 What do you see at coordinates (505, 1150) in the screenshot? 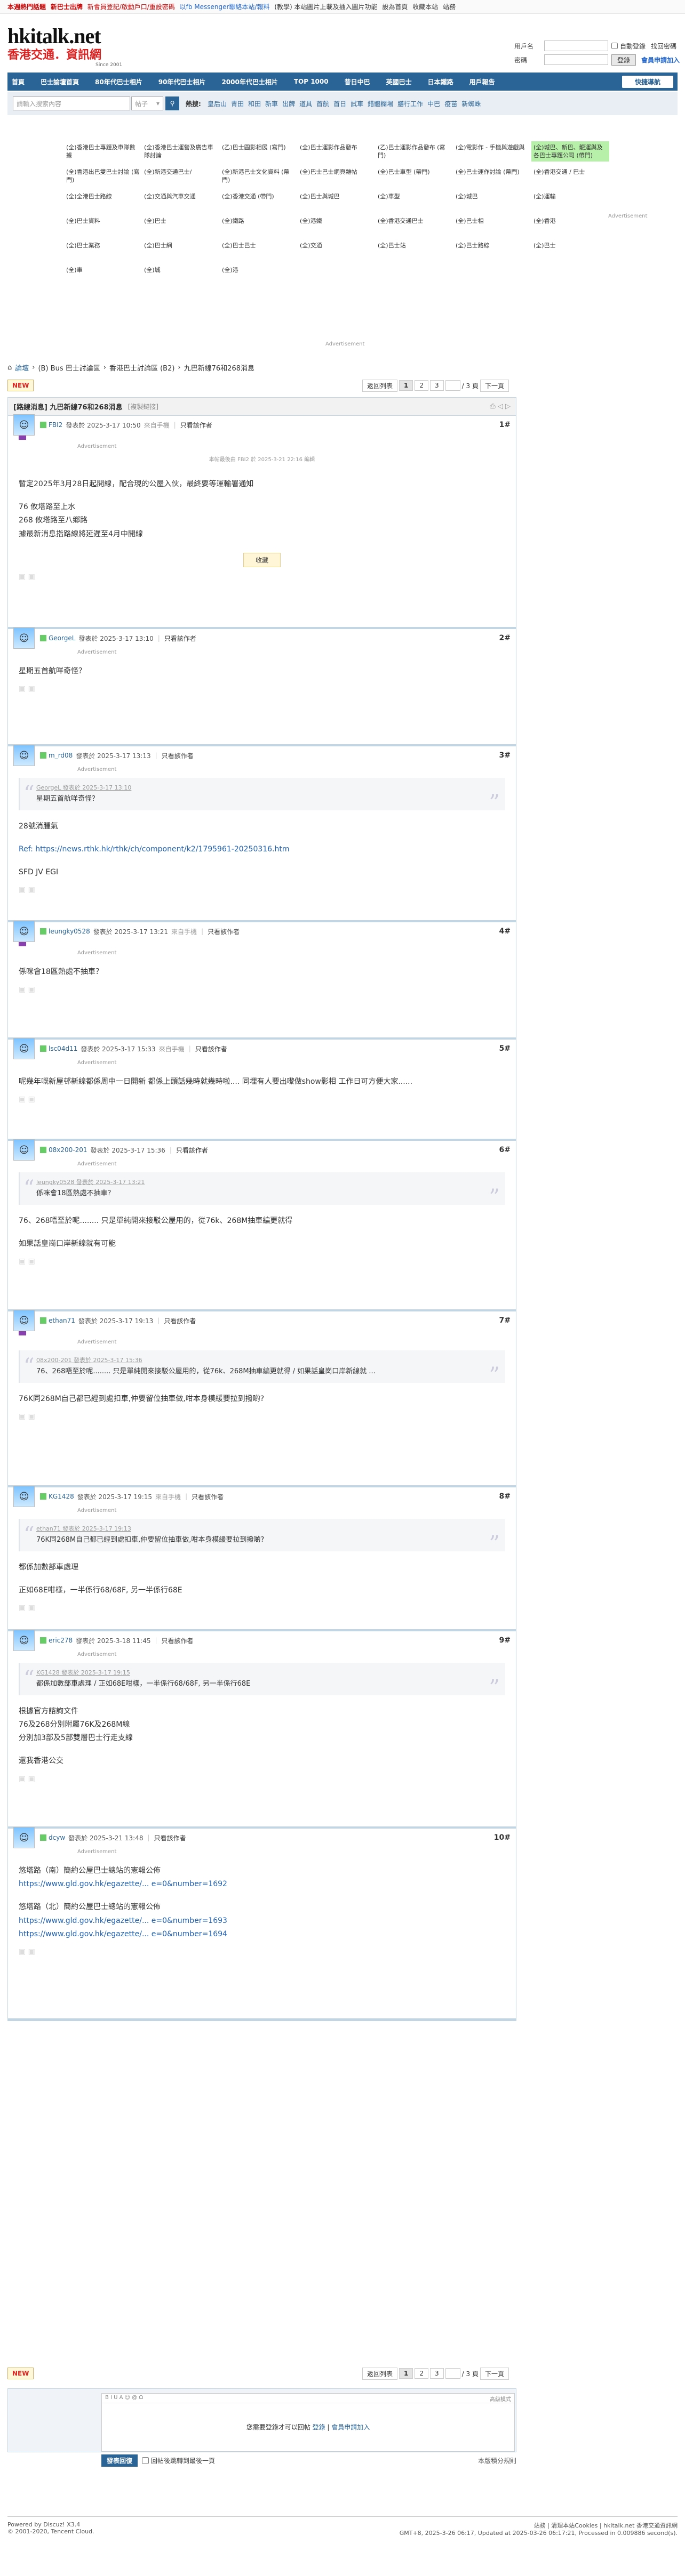
I see `post-floor: 6#` at bounding box center [505, 1150].